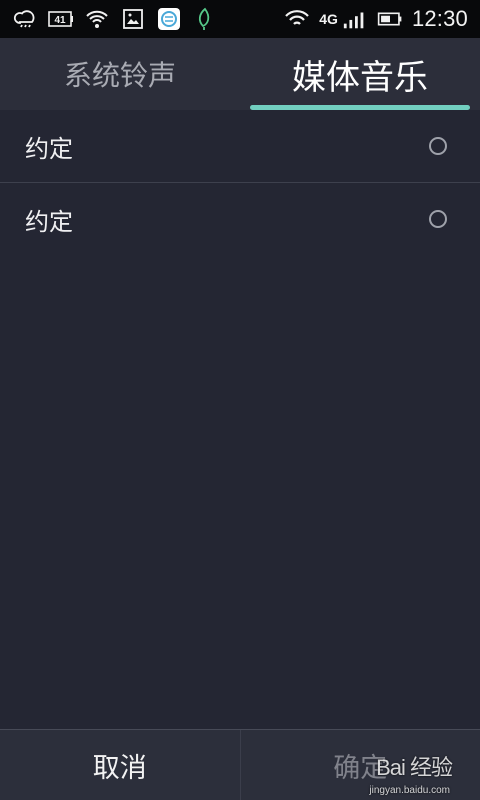  I want to click on wifi-icon, so click(97, 19).